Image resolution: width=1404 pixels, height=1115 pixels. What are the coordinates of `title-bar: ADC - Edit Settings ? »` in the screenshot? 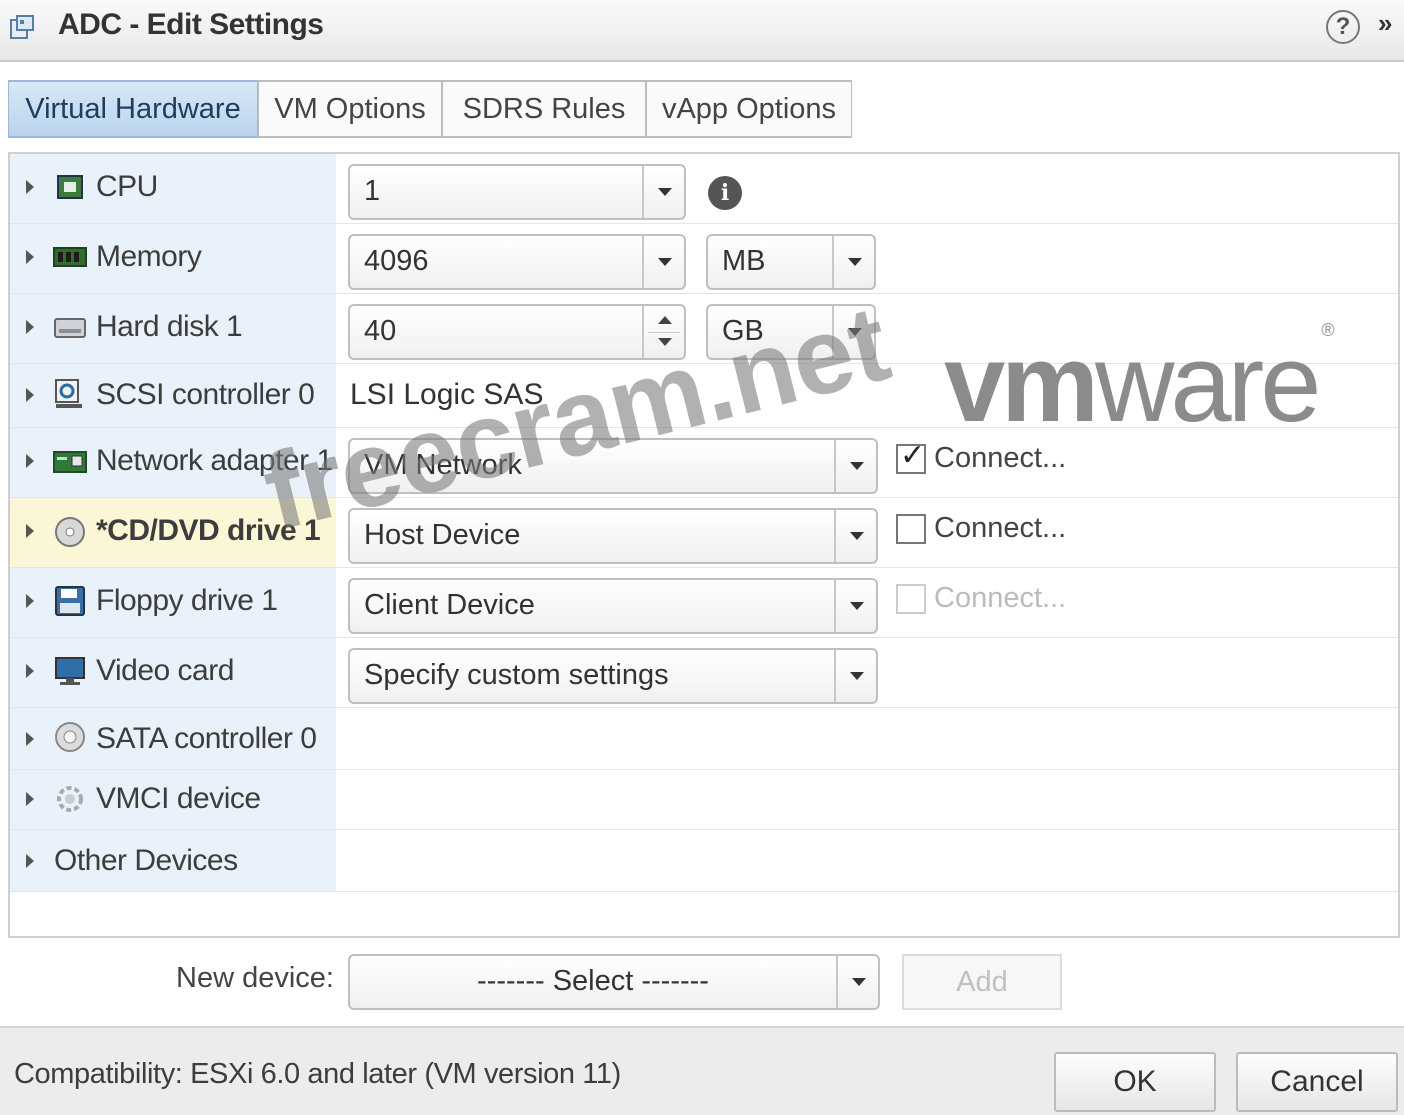 It's located at (702, 31).